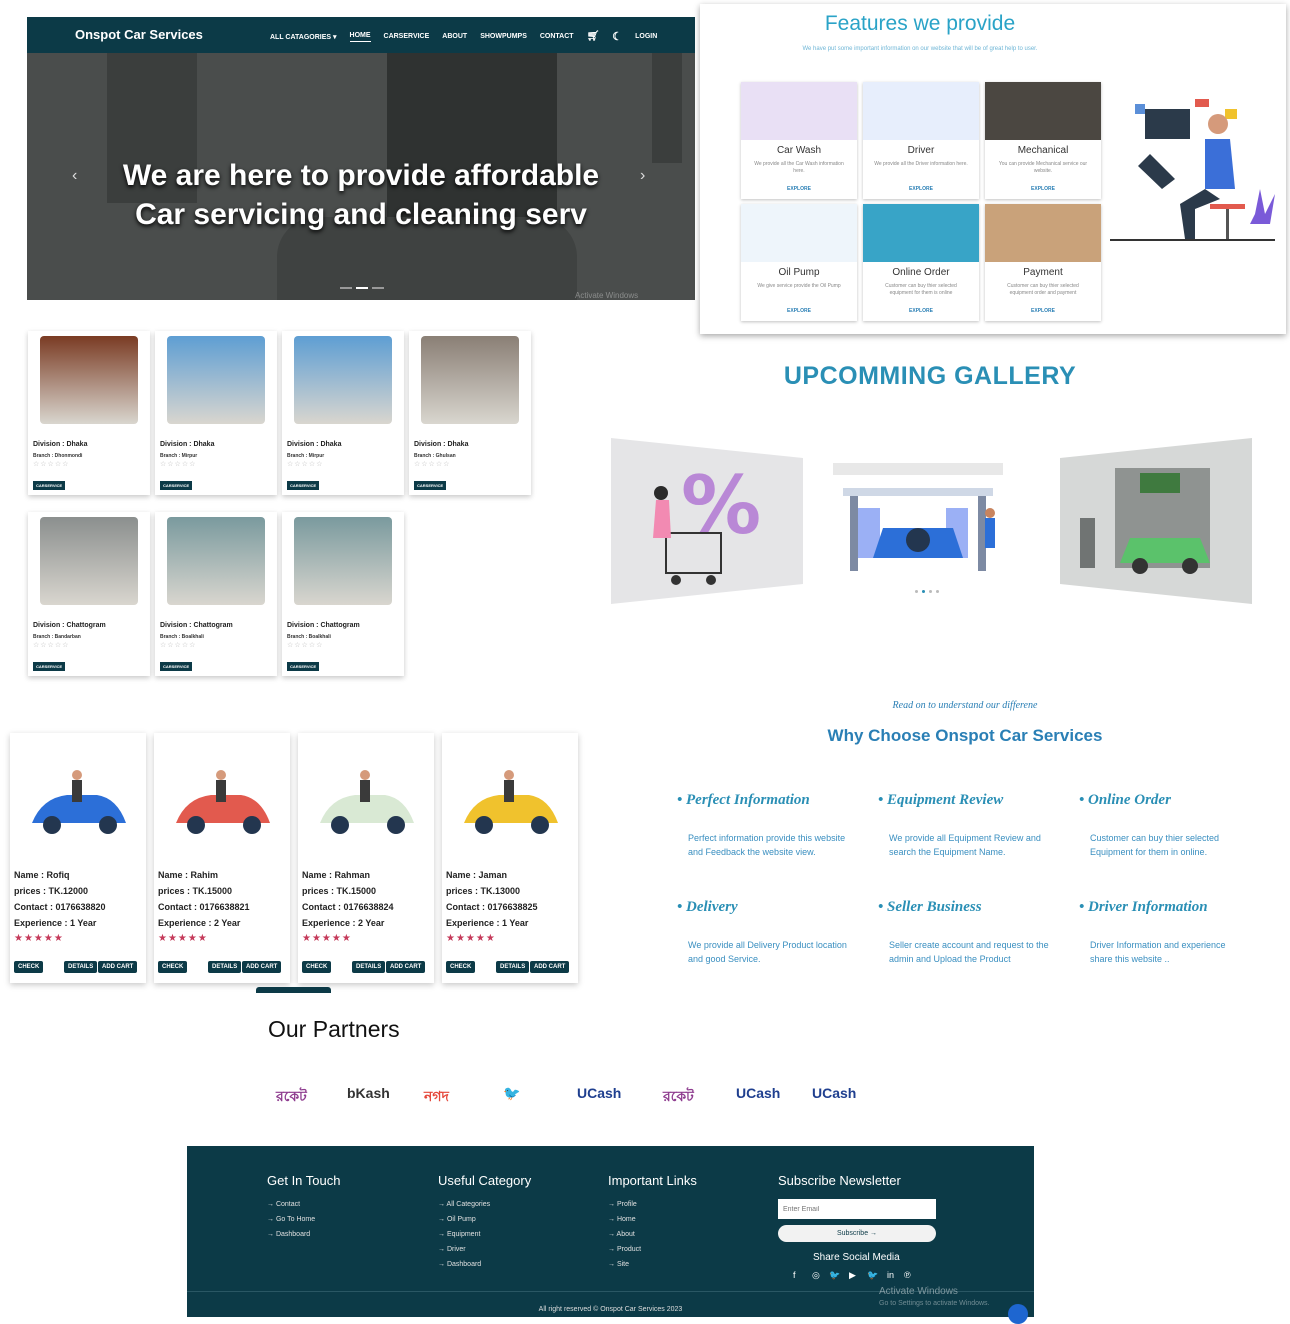  Describe the element at coordinates (1043, 150) in the screenshot. I see `feature-title: Mechanical` at that location.